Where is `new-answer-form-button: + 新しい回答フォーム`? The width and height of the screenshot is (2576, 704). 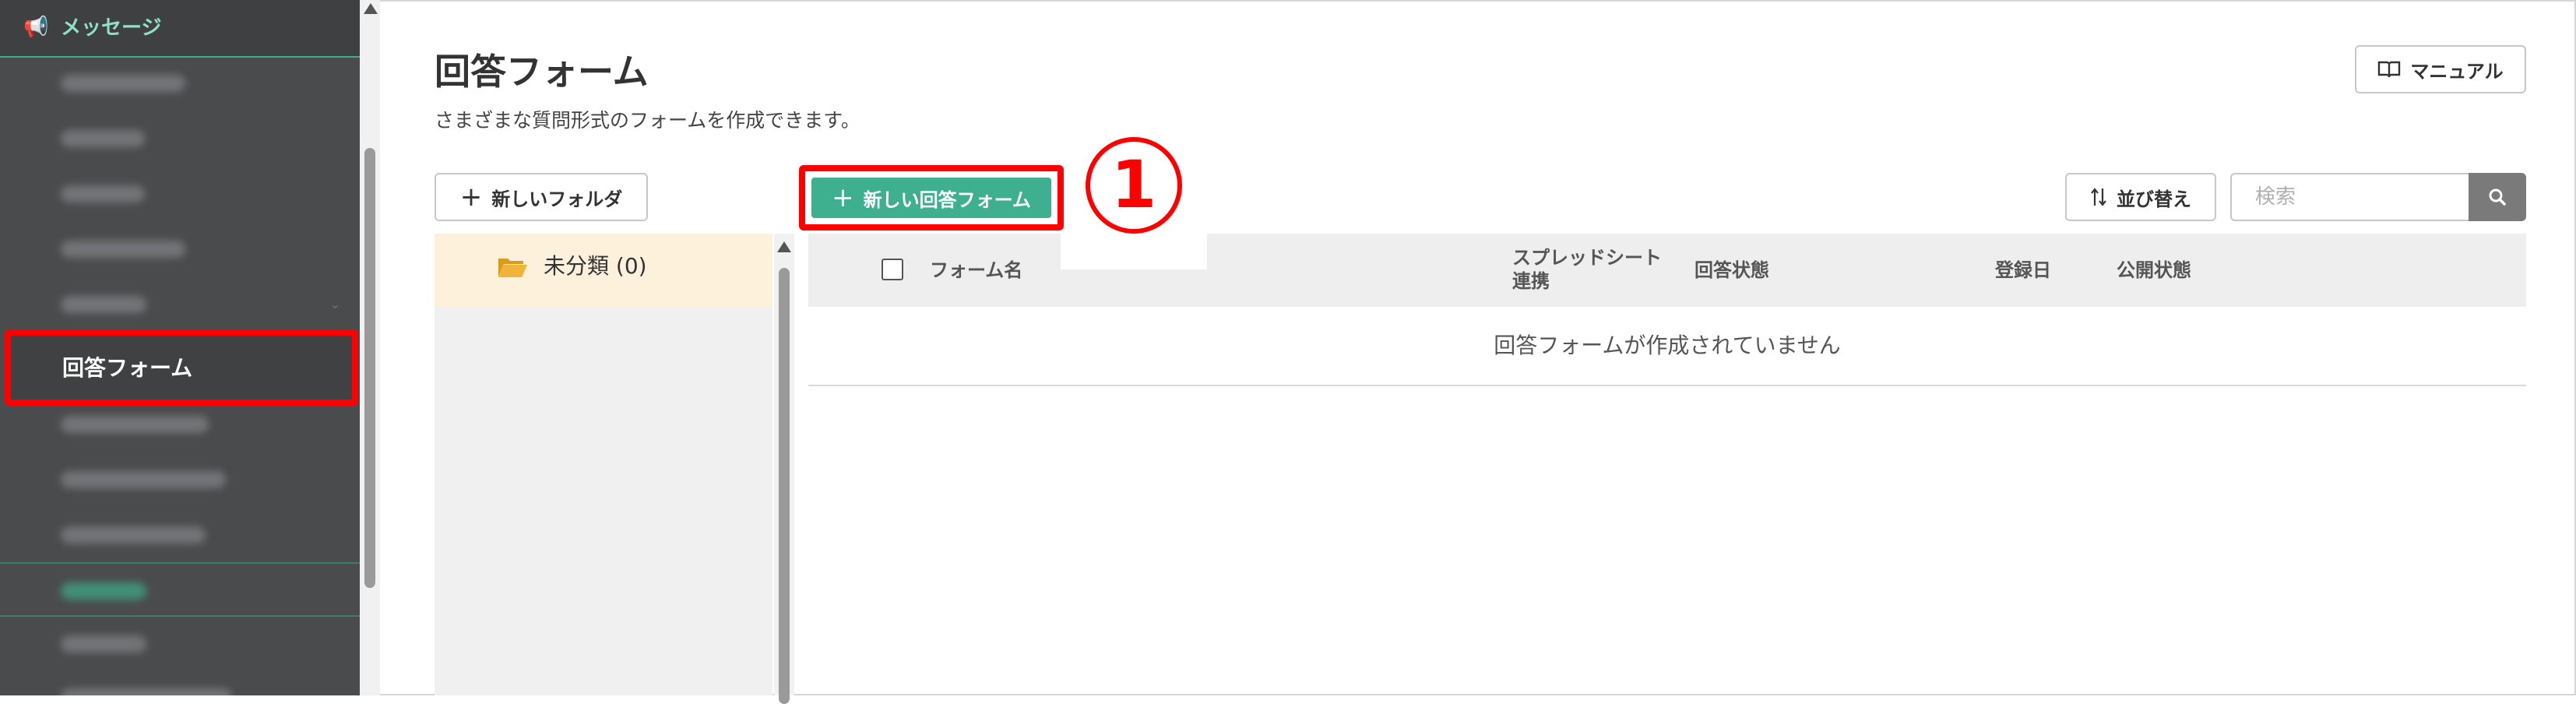 new-answer-form-button: + 新しい回答フォーム is located at coordinates (931, 198).